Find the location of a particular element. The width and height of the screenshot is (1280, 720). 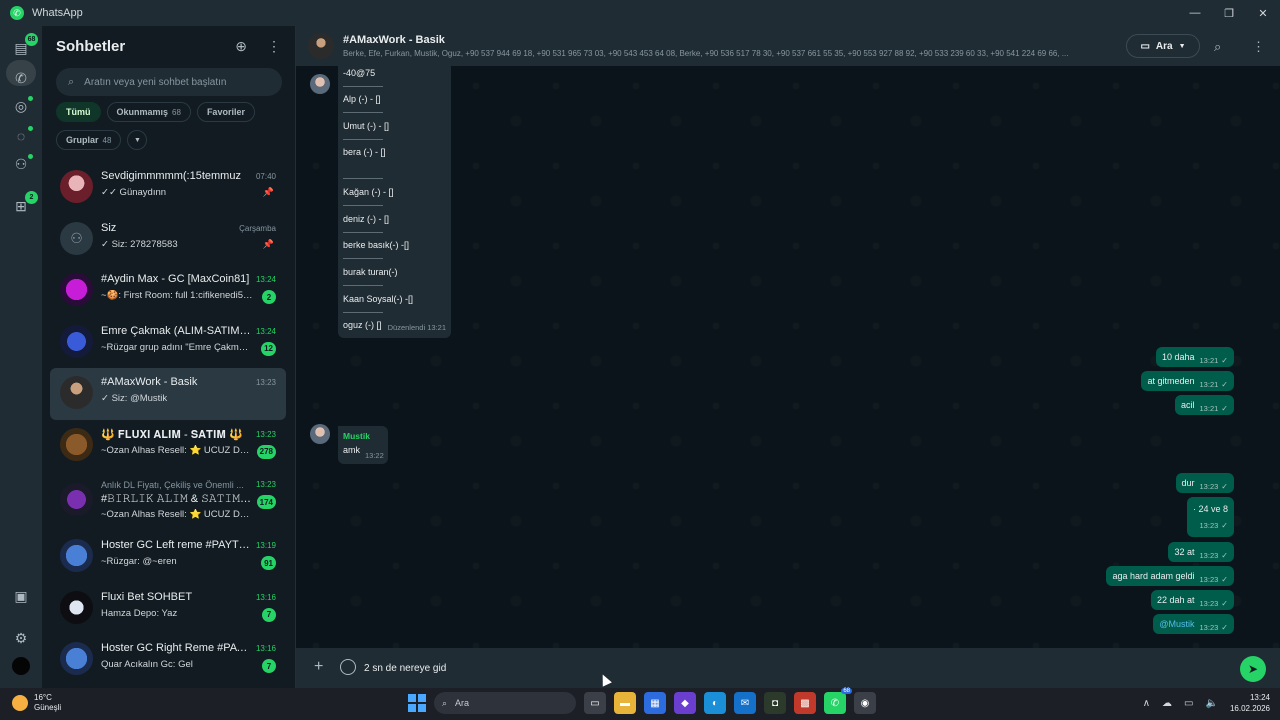

whatsapp-taskbar-badge: 68 is located at coordinates (846, 691).